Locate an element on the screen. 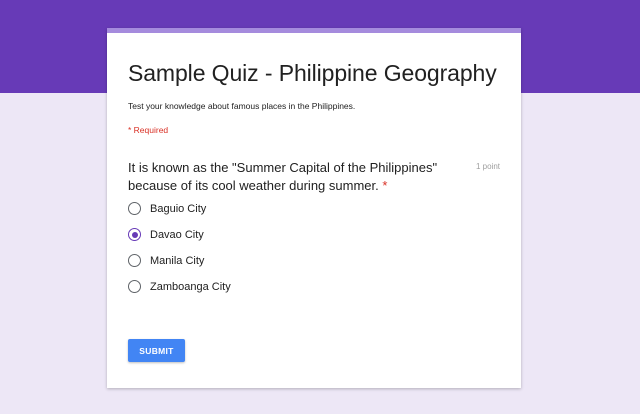  question-points: 1 point is located at coordinates (487, 166).